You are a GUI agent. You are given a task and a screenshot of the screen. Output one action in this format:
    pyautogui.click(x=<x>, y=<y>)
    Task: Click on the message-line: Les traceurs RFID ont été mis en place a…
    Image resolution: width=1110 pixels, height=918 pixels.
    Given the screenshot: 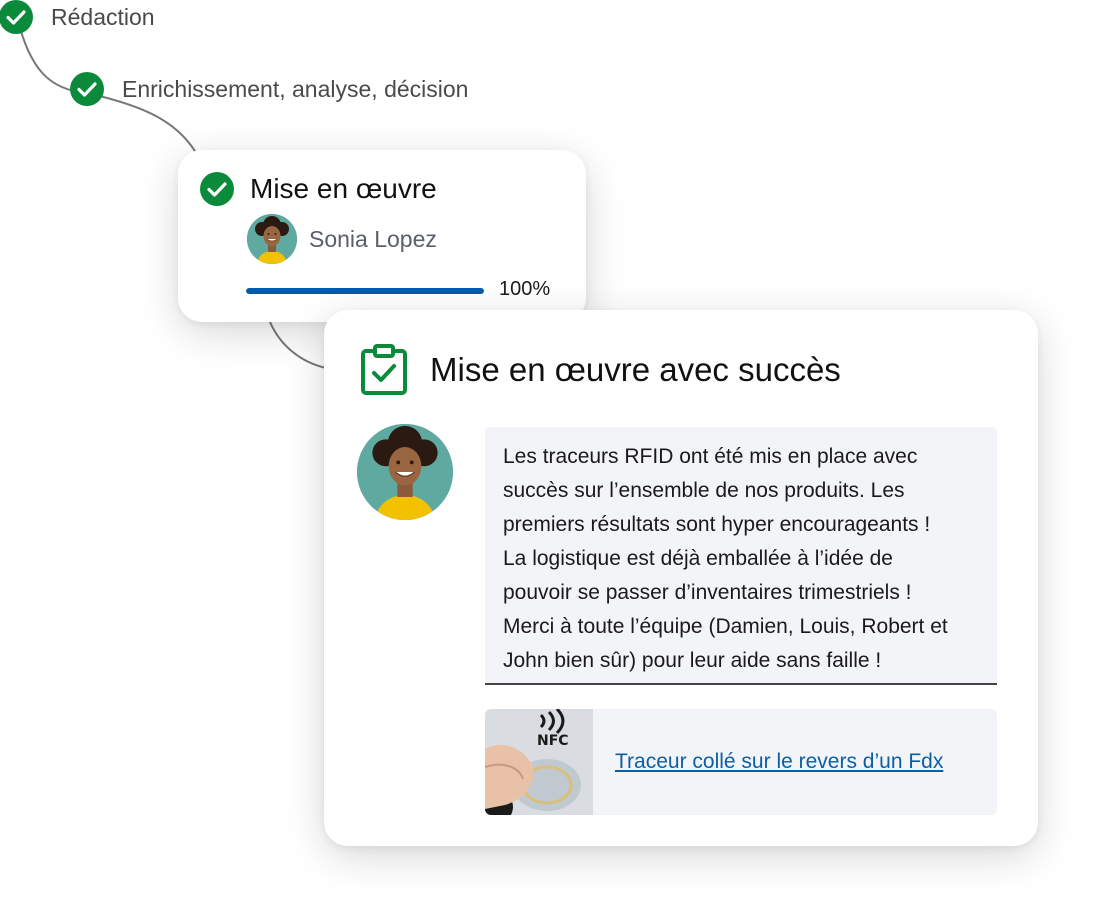 What is the action you would take?
    pyautogui.click(x=710, y=456)
    